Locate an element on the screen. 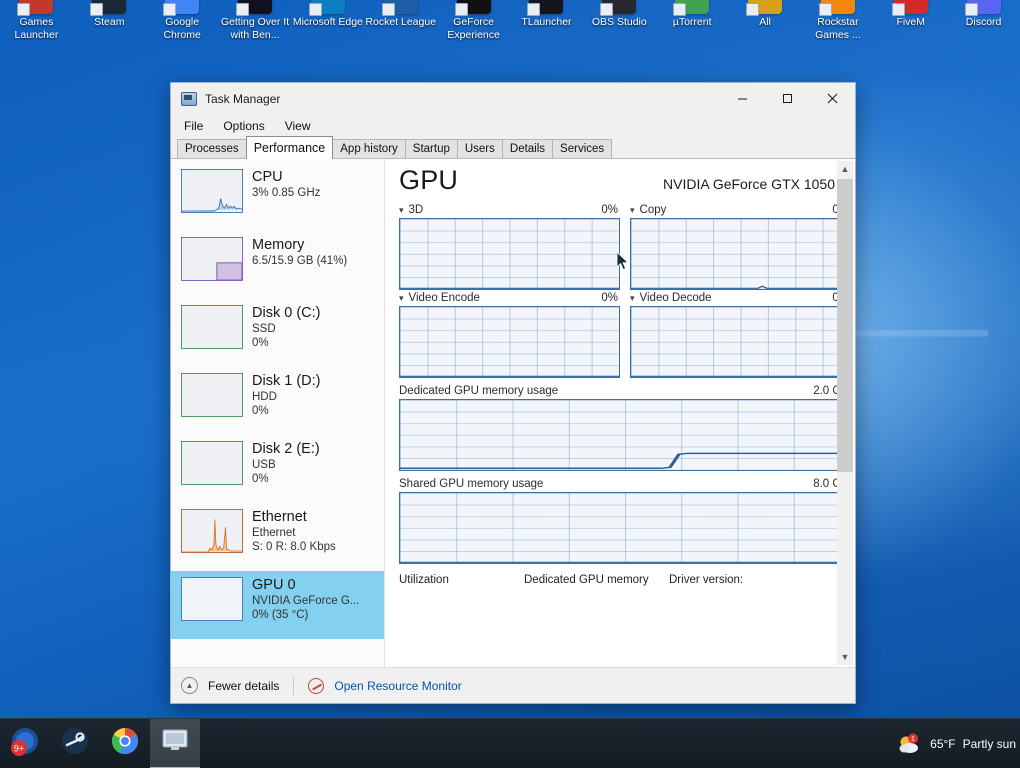 The width and height of the screenshot is (1020, 768). tab-startup: Startup is located at coordinates (431, 148).